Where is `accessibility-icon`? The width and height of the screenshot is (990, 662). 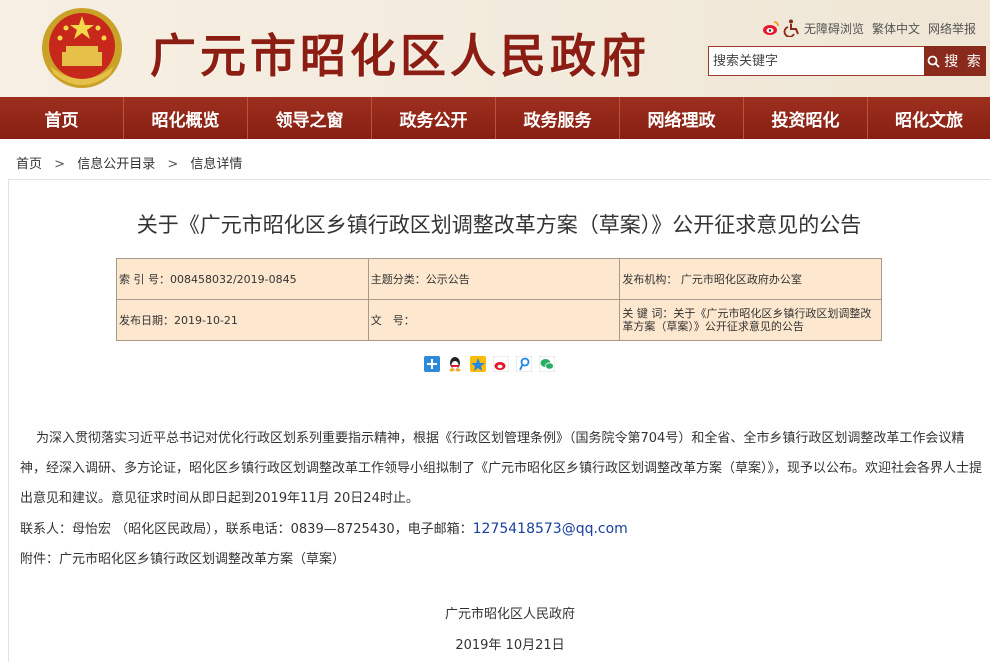
accessibility-icon is located at coordinates (792, 28).